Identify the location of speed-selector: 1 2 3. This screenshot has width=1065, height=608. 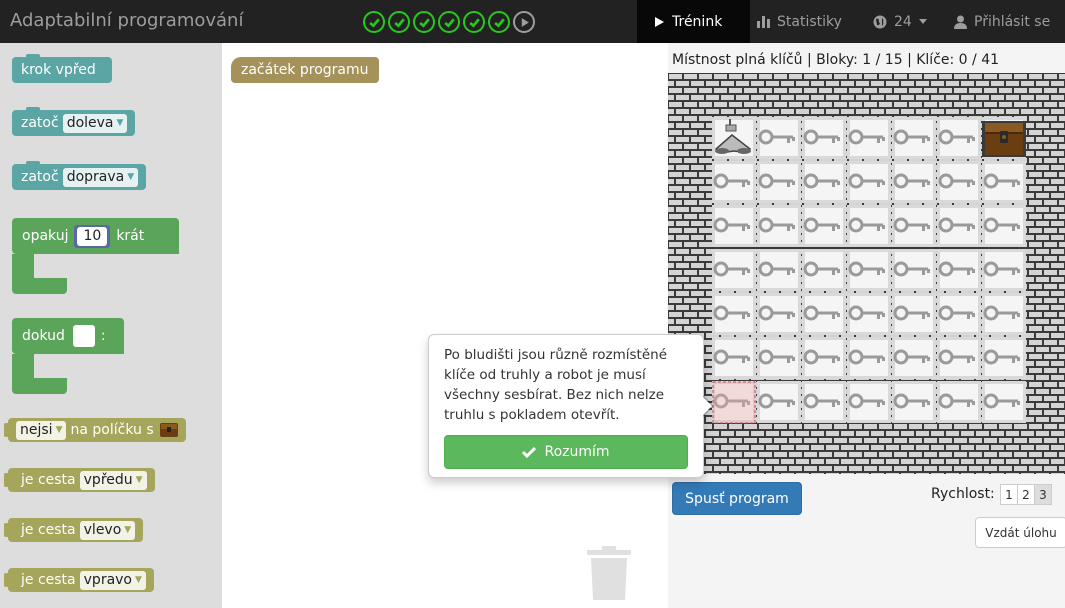
(1026, 494).